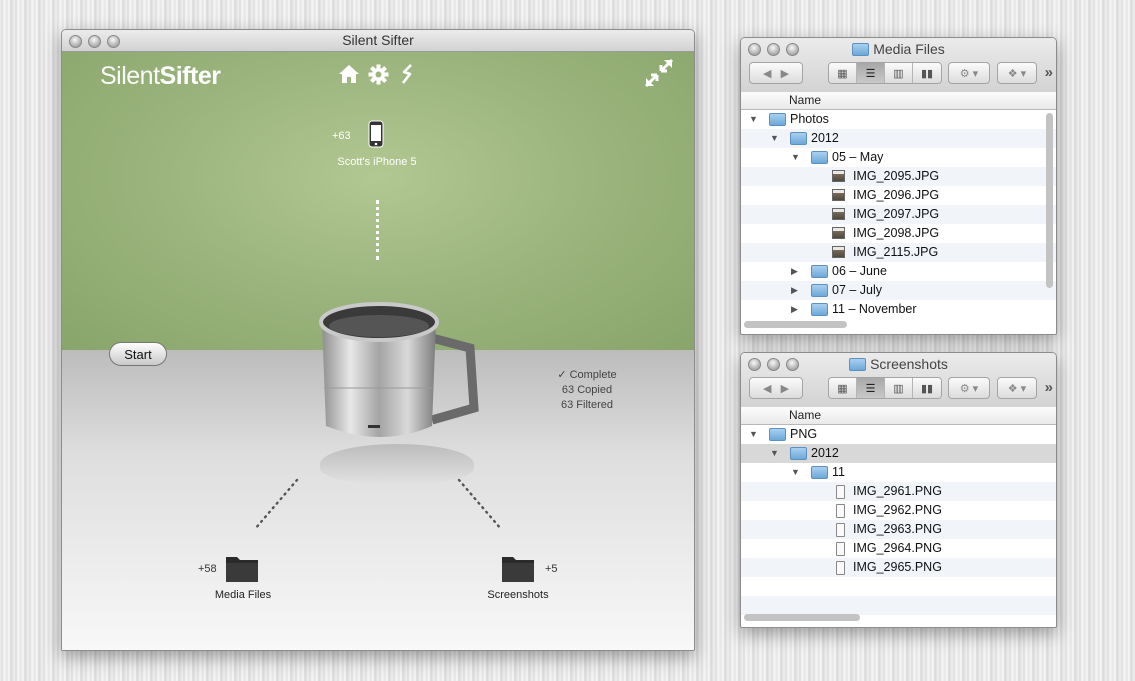 The height and width of the screenshot is (681, 1135). I want to click on file-row: IMG_2097.JPG, so click(898, 214).